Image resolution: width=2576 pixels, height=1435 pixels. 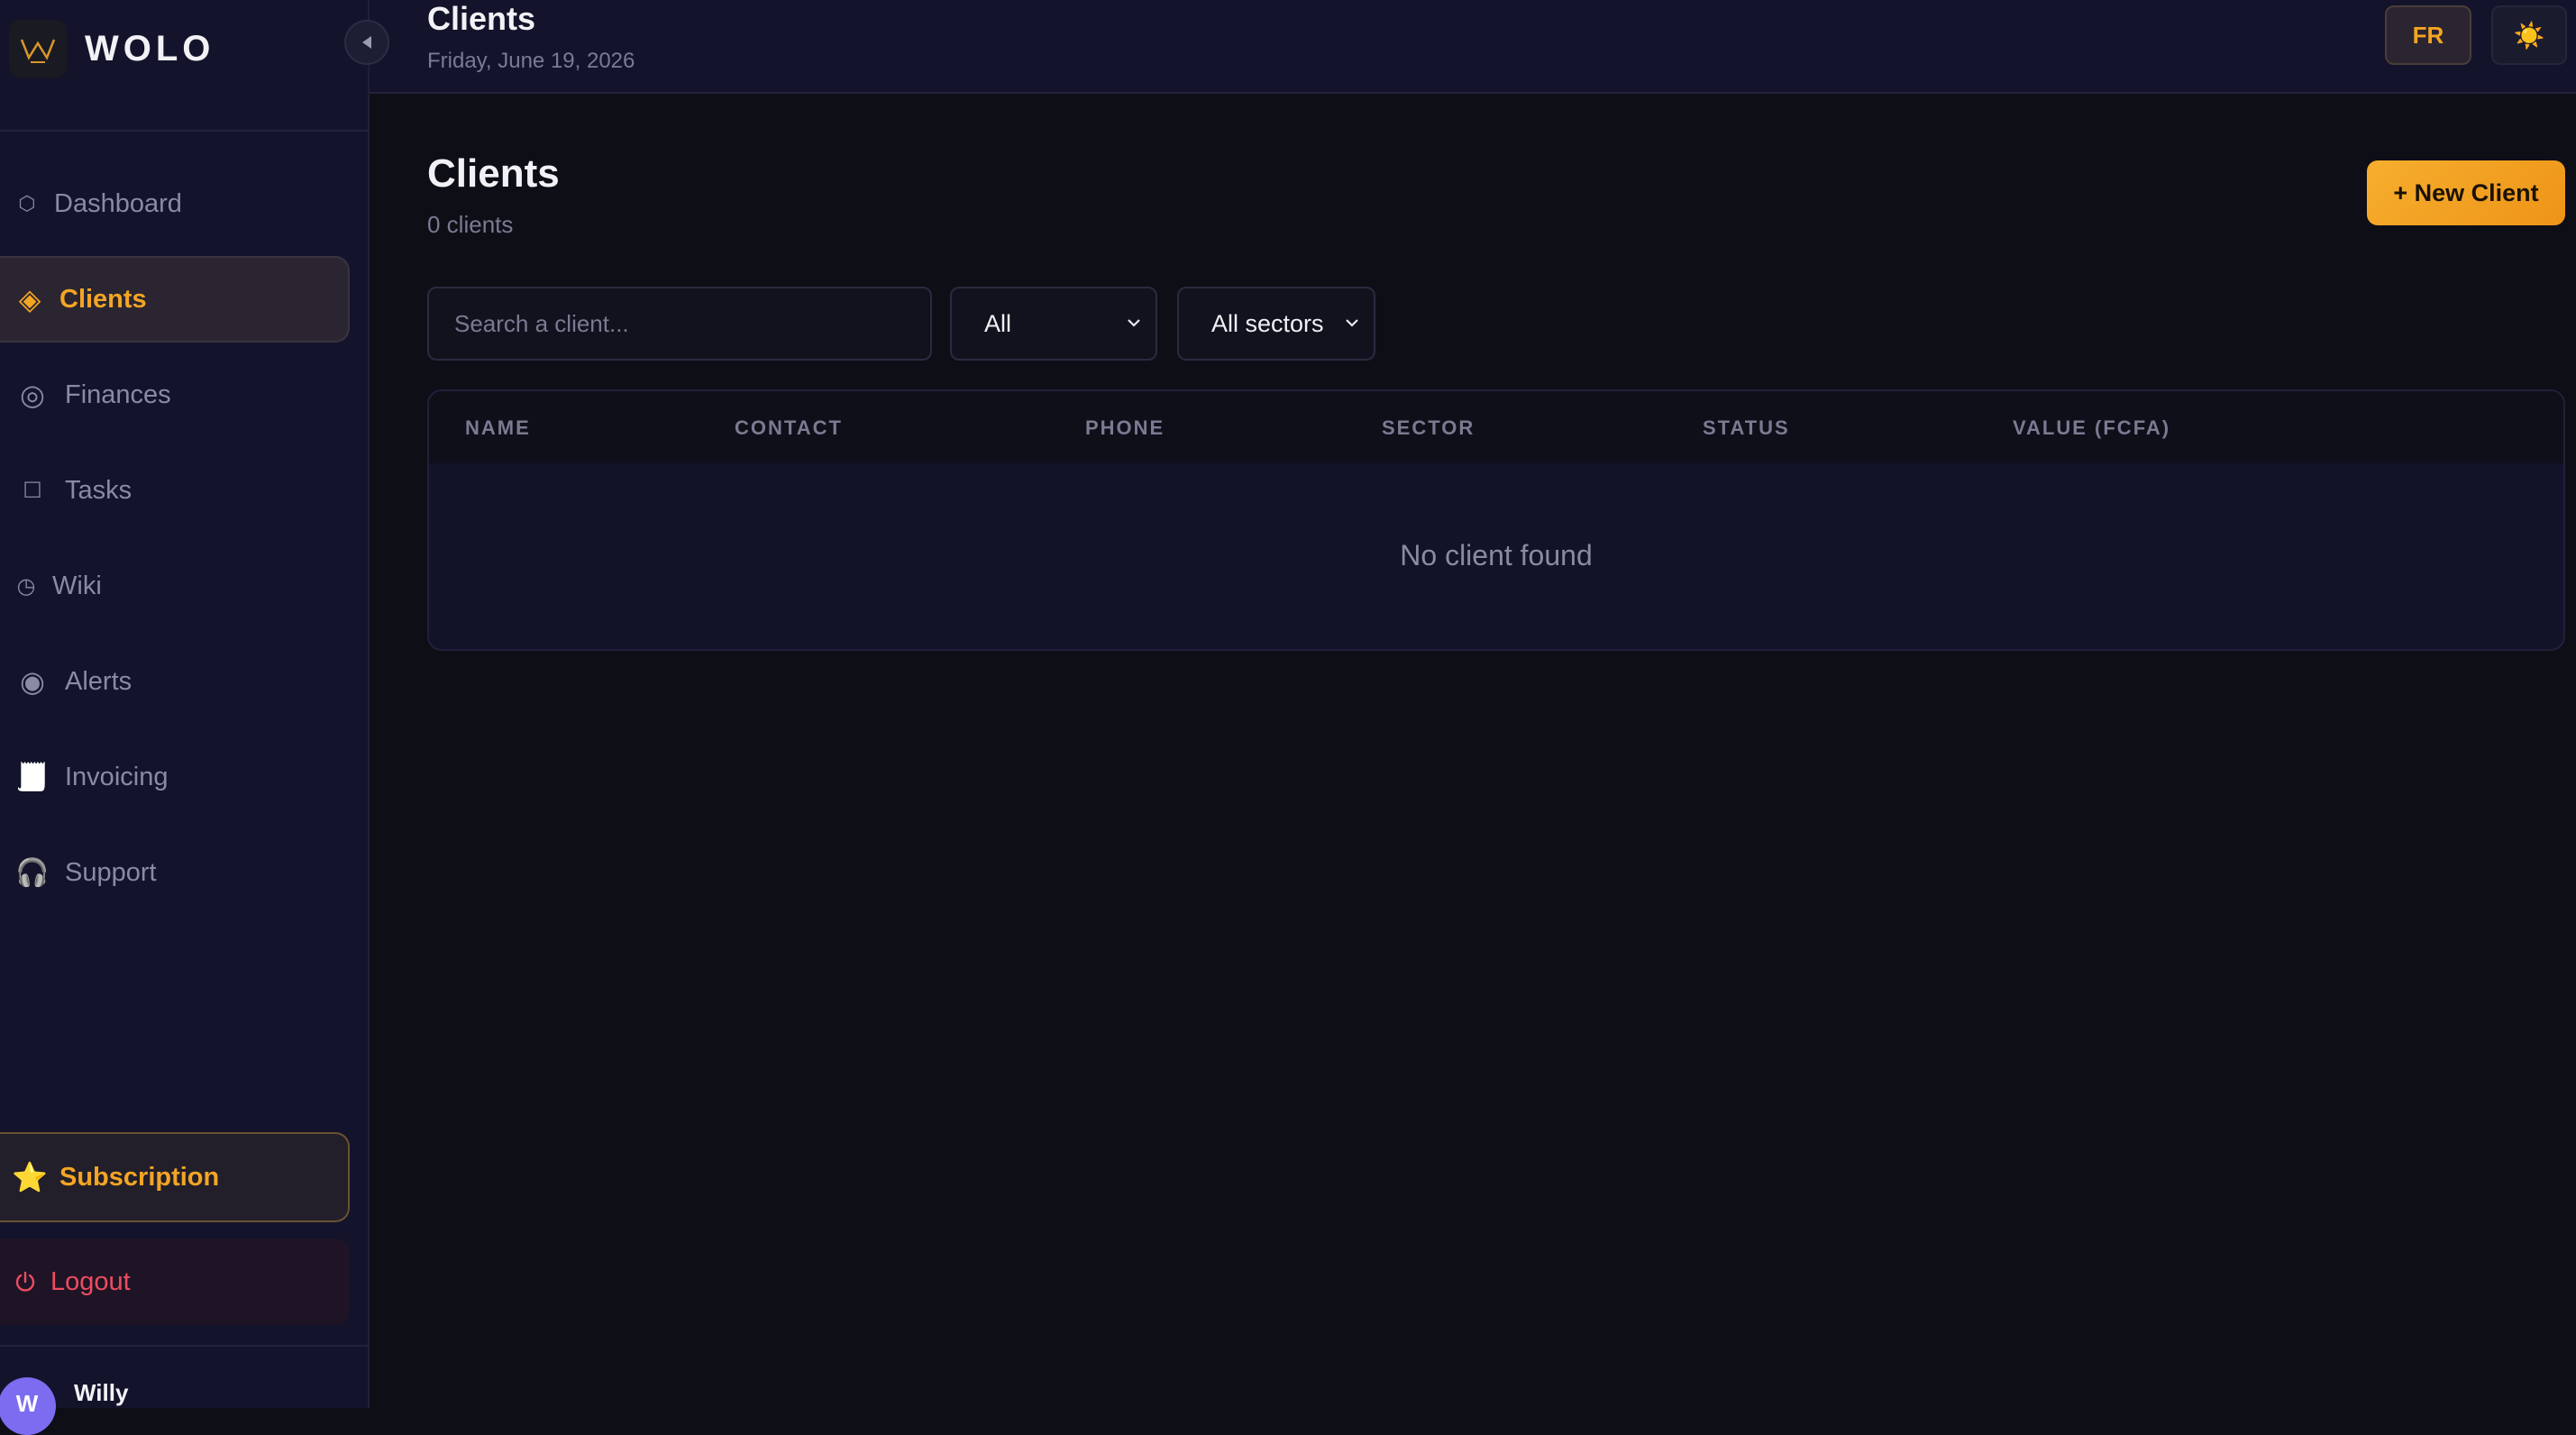 I want to click on sidebar-item-label: Invoicing, so click(x=117, y=776).